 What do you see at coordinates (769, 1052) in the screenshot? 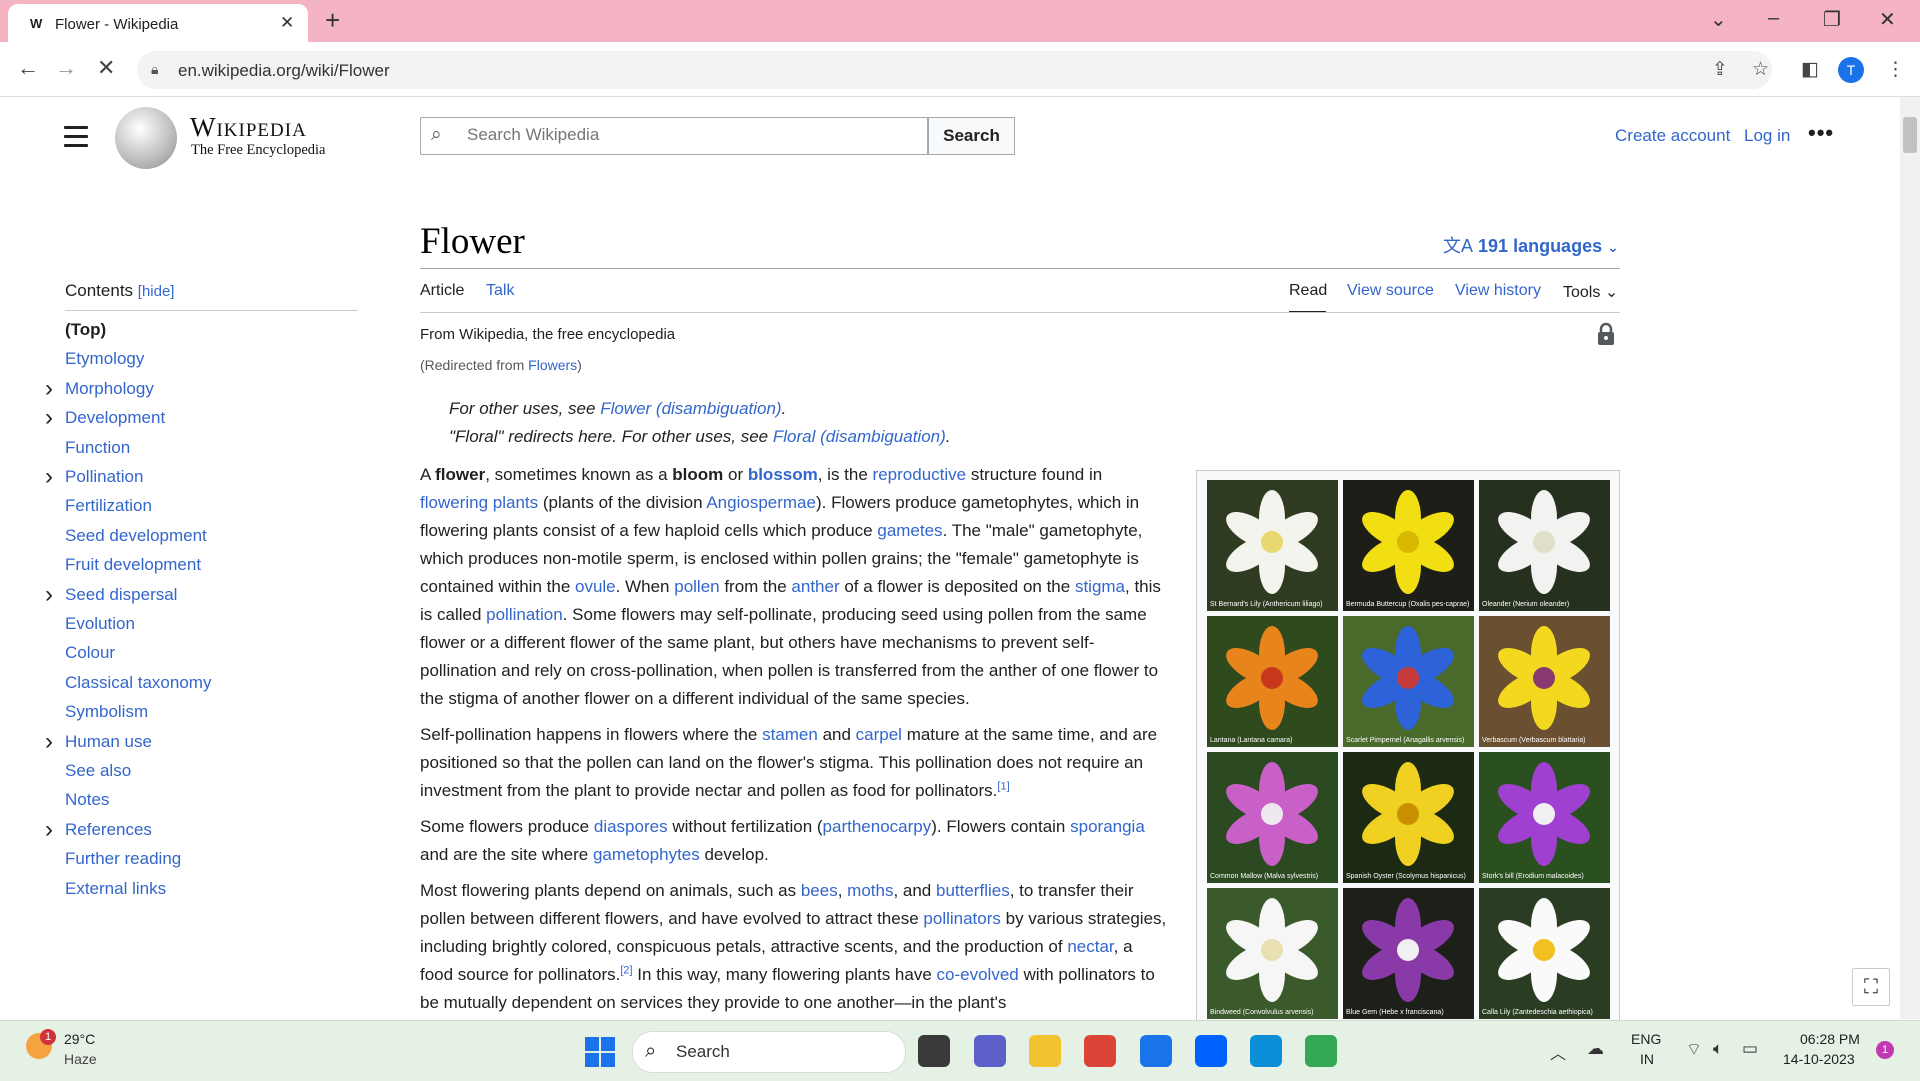
I see `taskbar-search: ⌕ Search` at bounding box center [769, 1052].